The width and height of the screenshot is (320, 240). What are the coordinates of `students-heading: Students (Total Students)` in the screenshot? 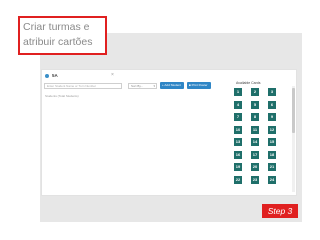 It's located at (62, 96).